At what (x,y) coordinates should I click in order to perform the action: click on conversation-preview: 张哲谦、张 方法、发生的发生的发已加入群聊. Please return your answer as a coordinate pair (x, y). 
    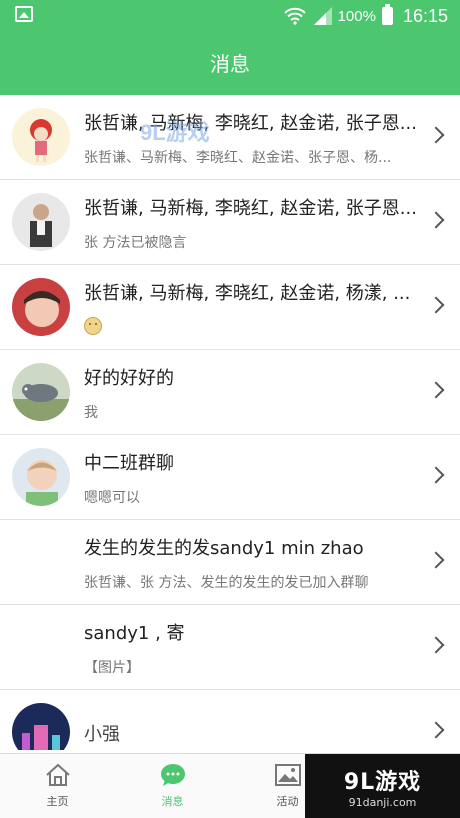
    Looking at the image, I should click on (226, 583).